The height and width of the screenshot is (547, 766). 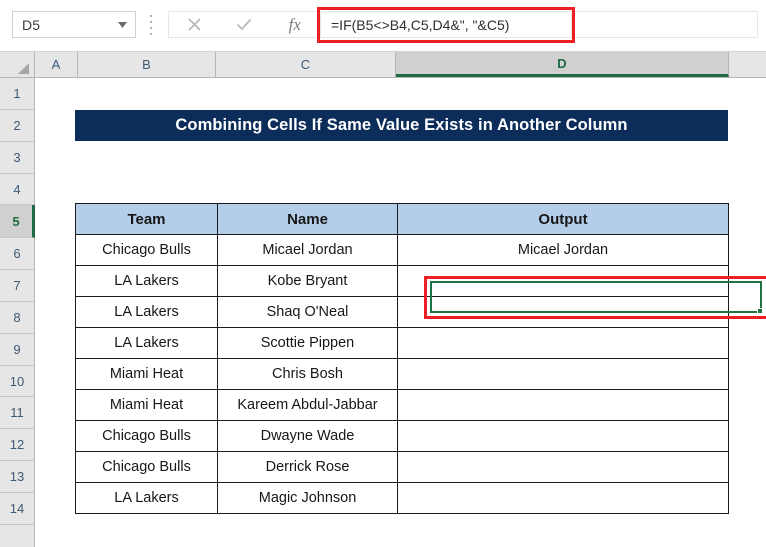 I want to click on row-header-11: 11, so click(x=17, y=413).